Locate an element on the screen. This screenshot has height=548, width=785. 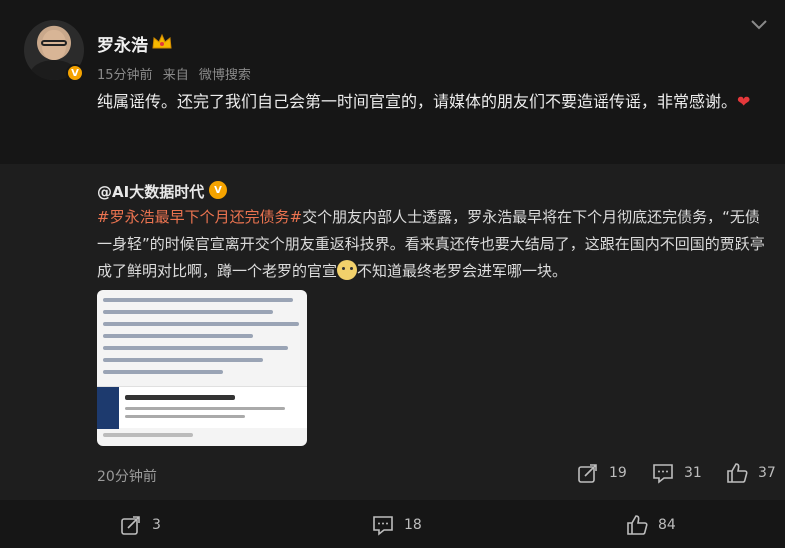
repost-repost-button: 19 is located at coordinates (602, 473).